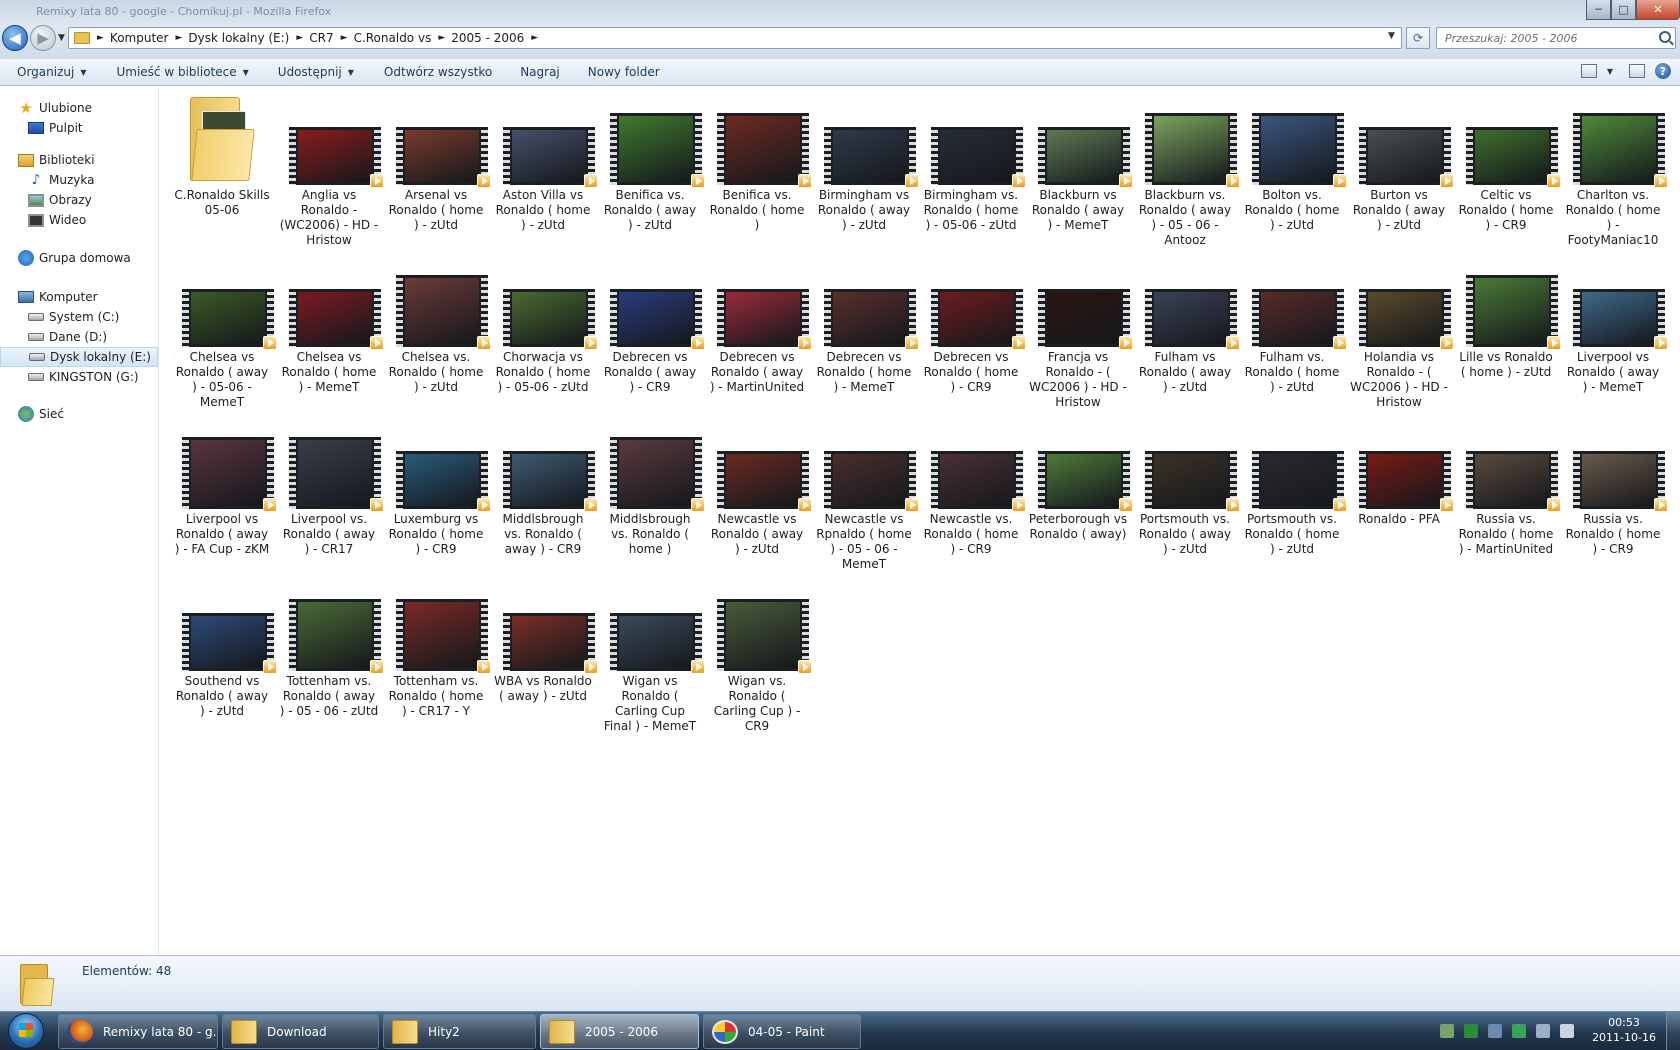 The height and width of the screenshot is (1050, 1680). What do you see at coordinates (973, 484) in the screenshot?
I see `video-file-item: Newcastle vs. Ronaldo ( home ) - CR9` at bounding box center [973, 484].